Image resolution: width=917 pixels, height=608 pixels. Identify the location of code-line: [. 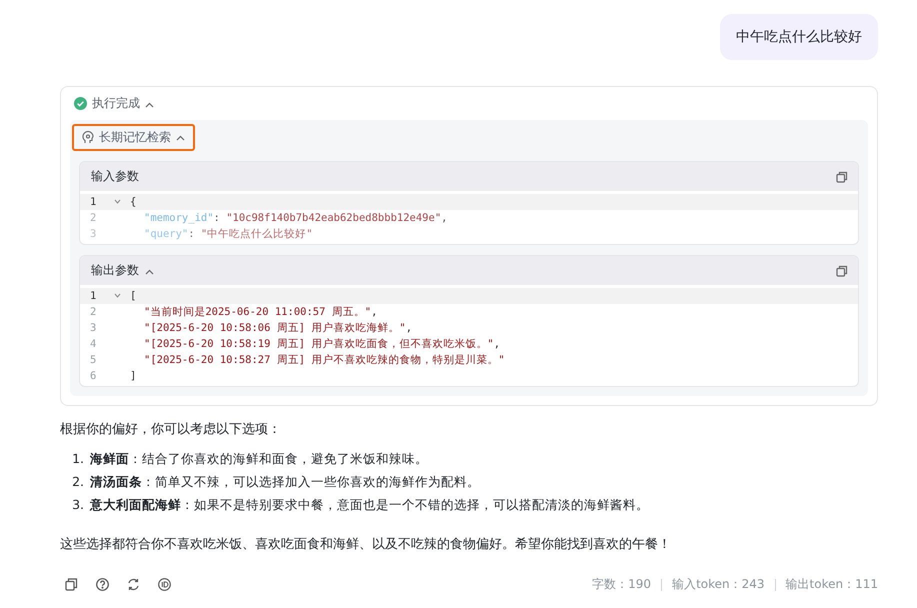
(133, 296).